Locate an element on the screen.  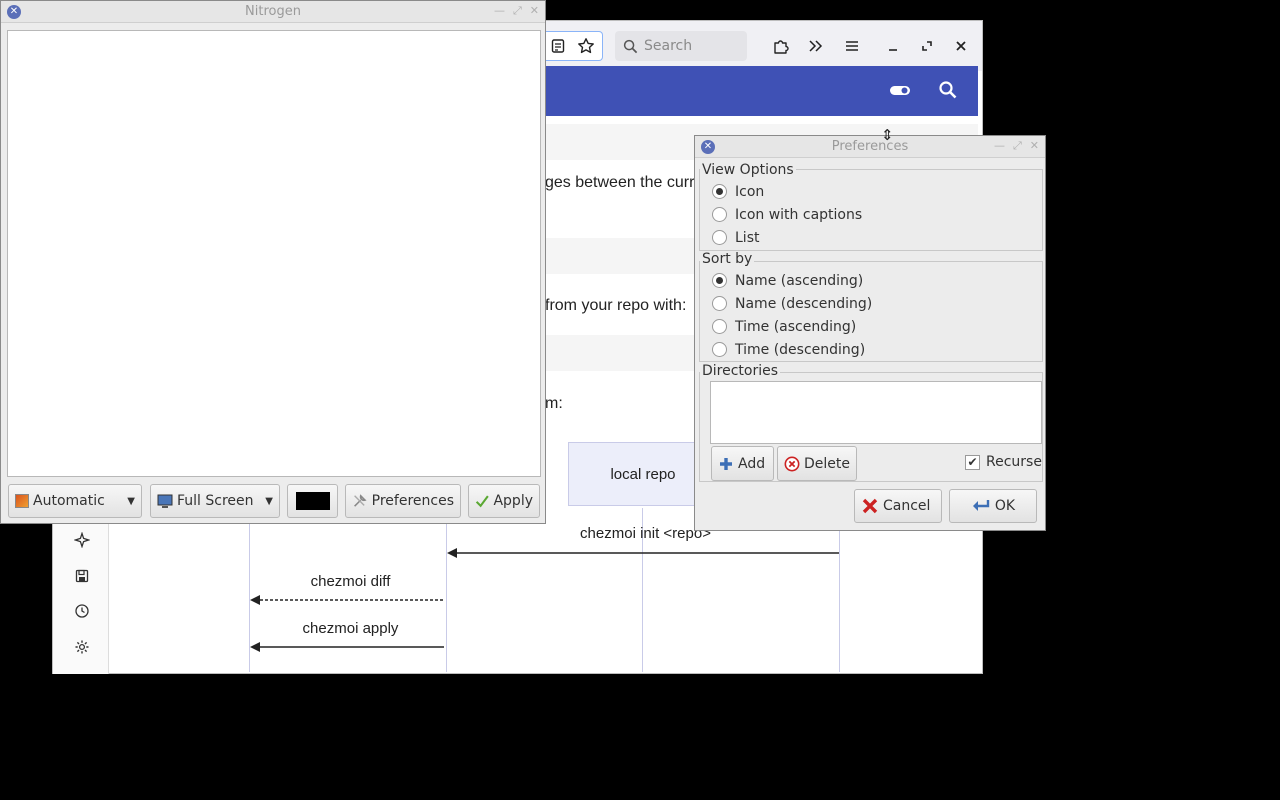
size-select: Full Screen ▼ is located at coordinates (215, 501).